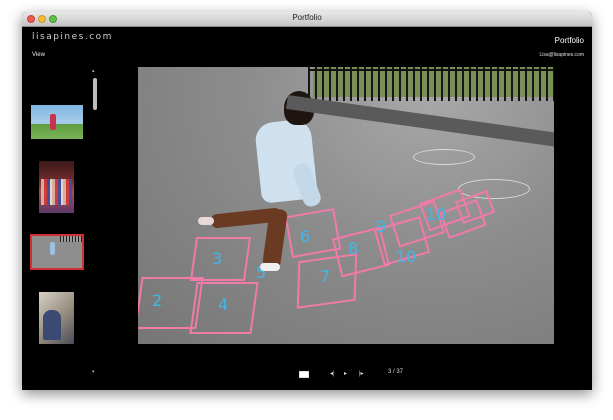 Image resolution: width=613 pixels, height=420 pixels. I want to click on thumbnail-group-of-children, so click(56, 187).